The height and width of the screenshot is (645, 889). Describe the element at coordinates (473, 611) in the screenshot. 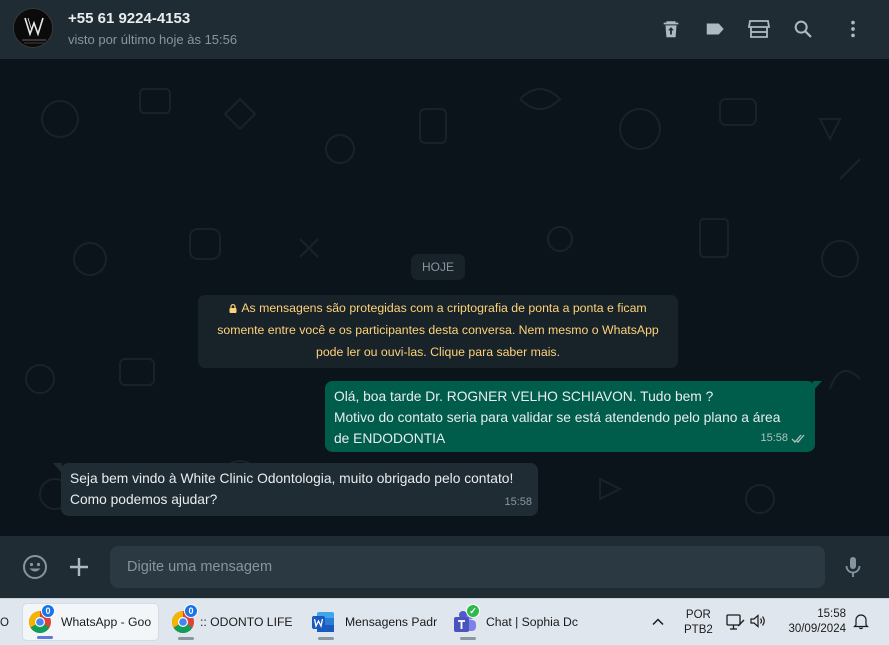

I see `status-check-badge: ✓` at that location.